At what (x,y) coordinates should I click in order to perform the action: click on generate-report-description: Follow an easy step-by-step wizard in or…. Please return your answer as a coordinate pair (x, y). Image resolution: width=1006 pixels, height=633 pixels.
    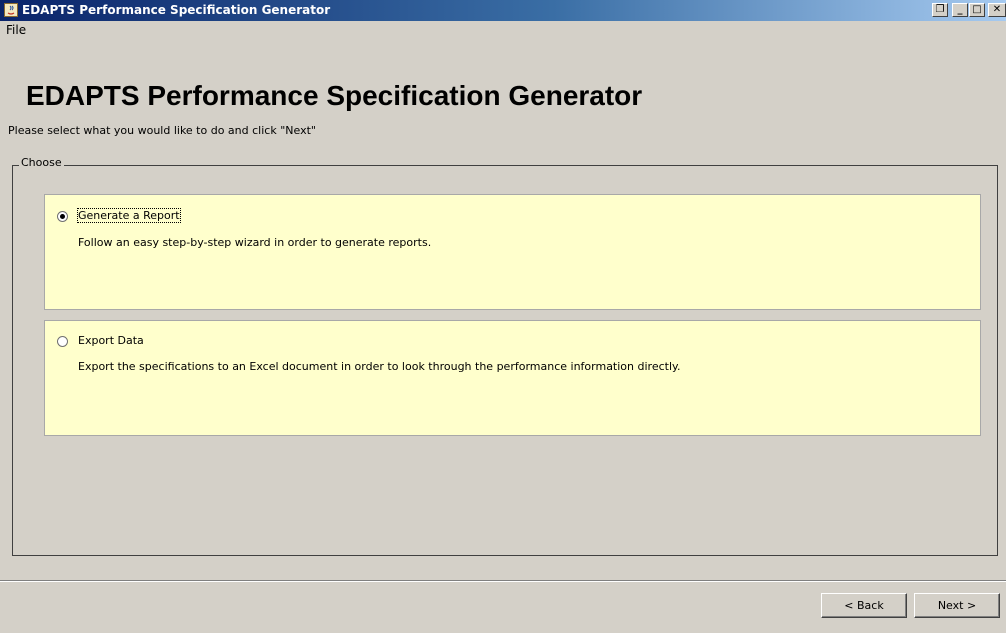
    Looking at the image, I should click on (255, 242).